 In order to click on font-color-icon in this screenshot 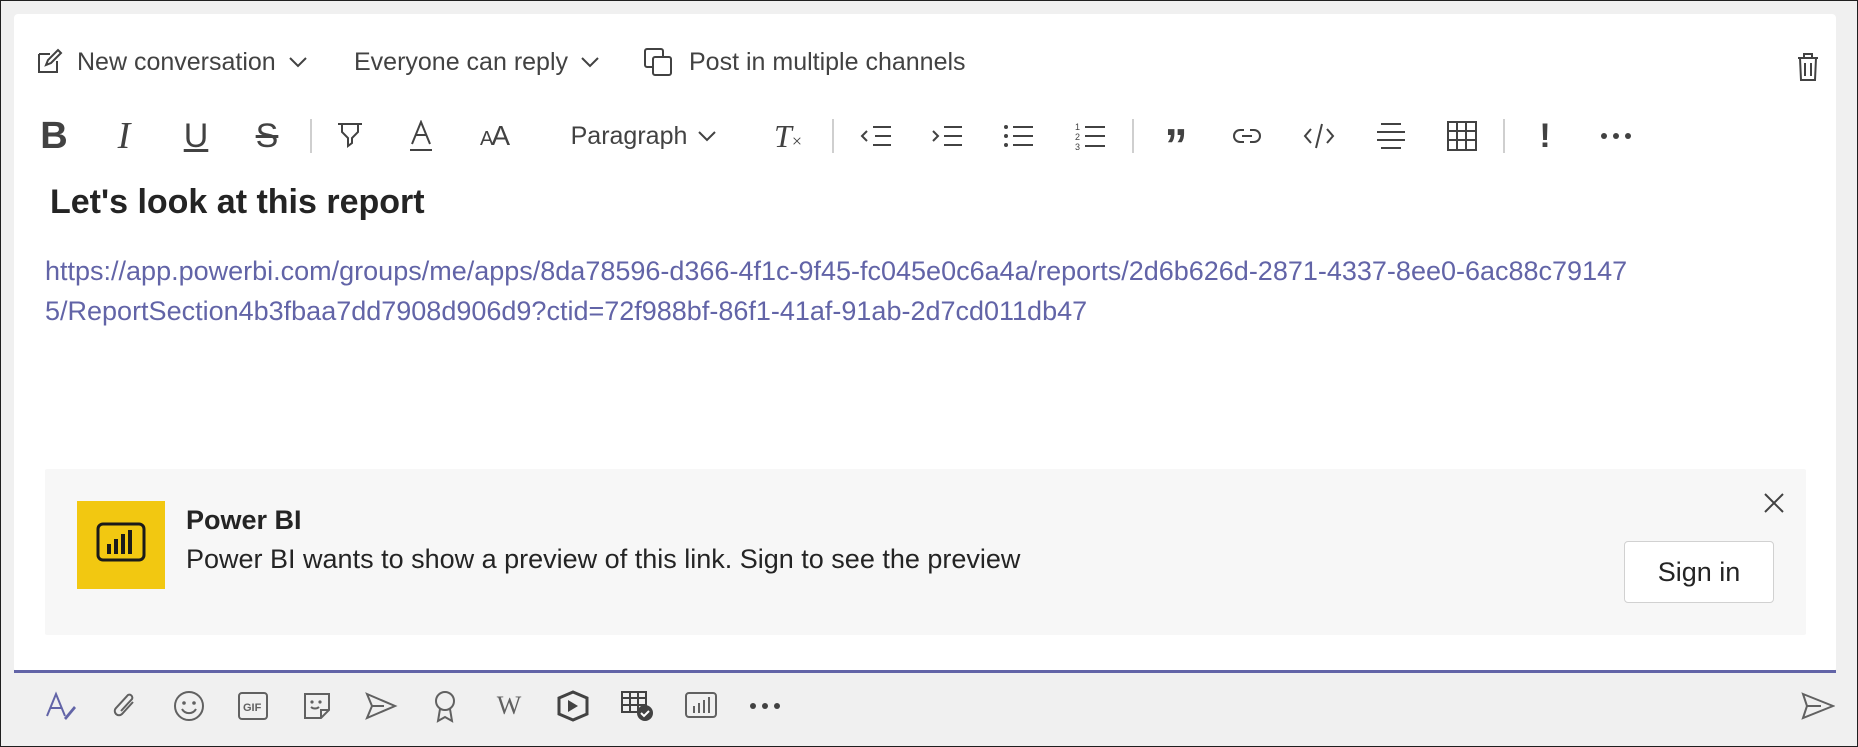, I will do `click(421, 135)`.